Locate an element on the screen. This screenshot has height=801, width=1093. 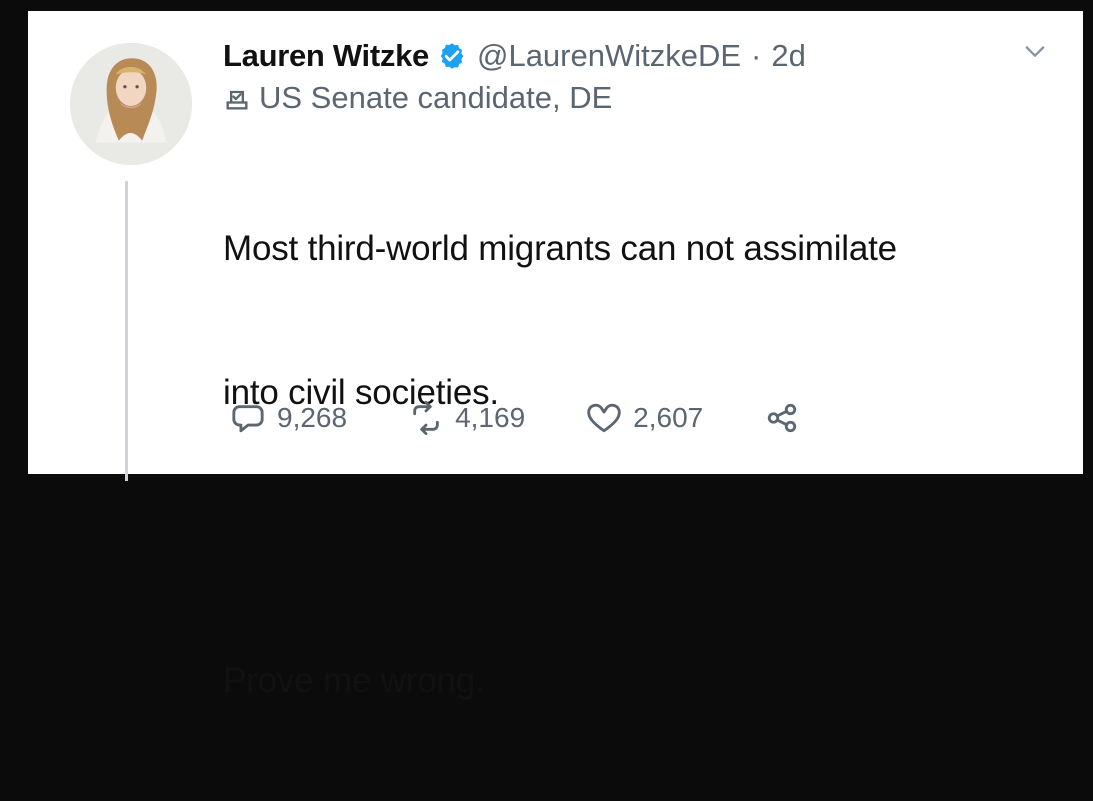
tweet-text-spacer is located at coordinates (641, 537).